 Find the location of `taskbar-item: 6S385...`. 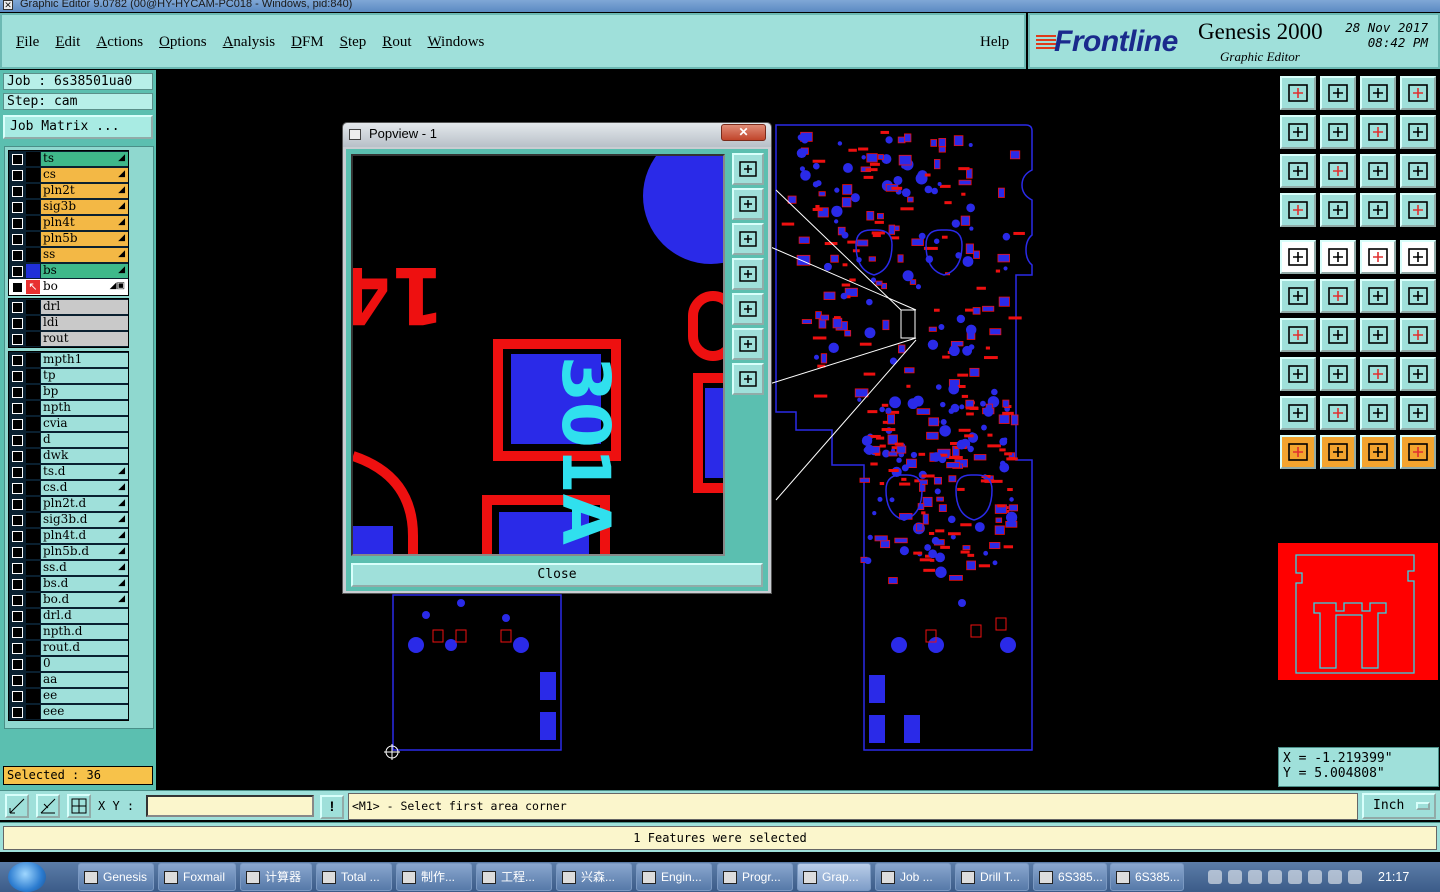

taskbar-item: 6S385... is located at coordinates (1147, 877).